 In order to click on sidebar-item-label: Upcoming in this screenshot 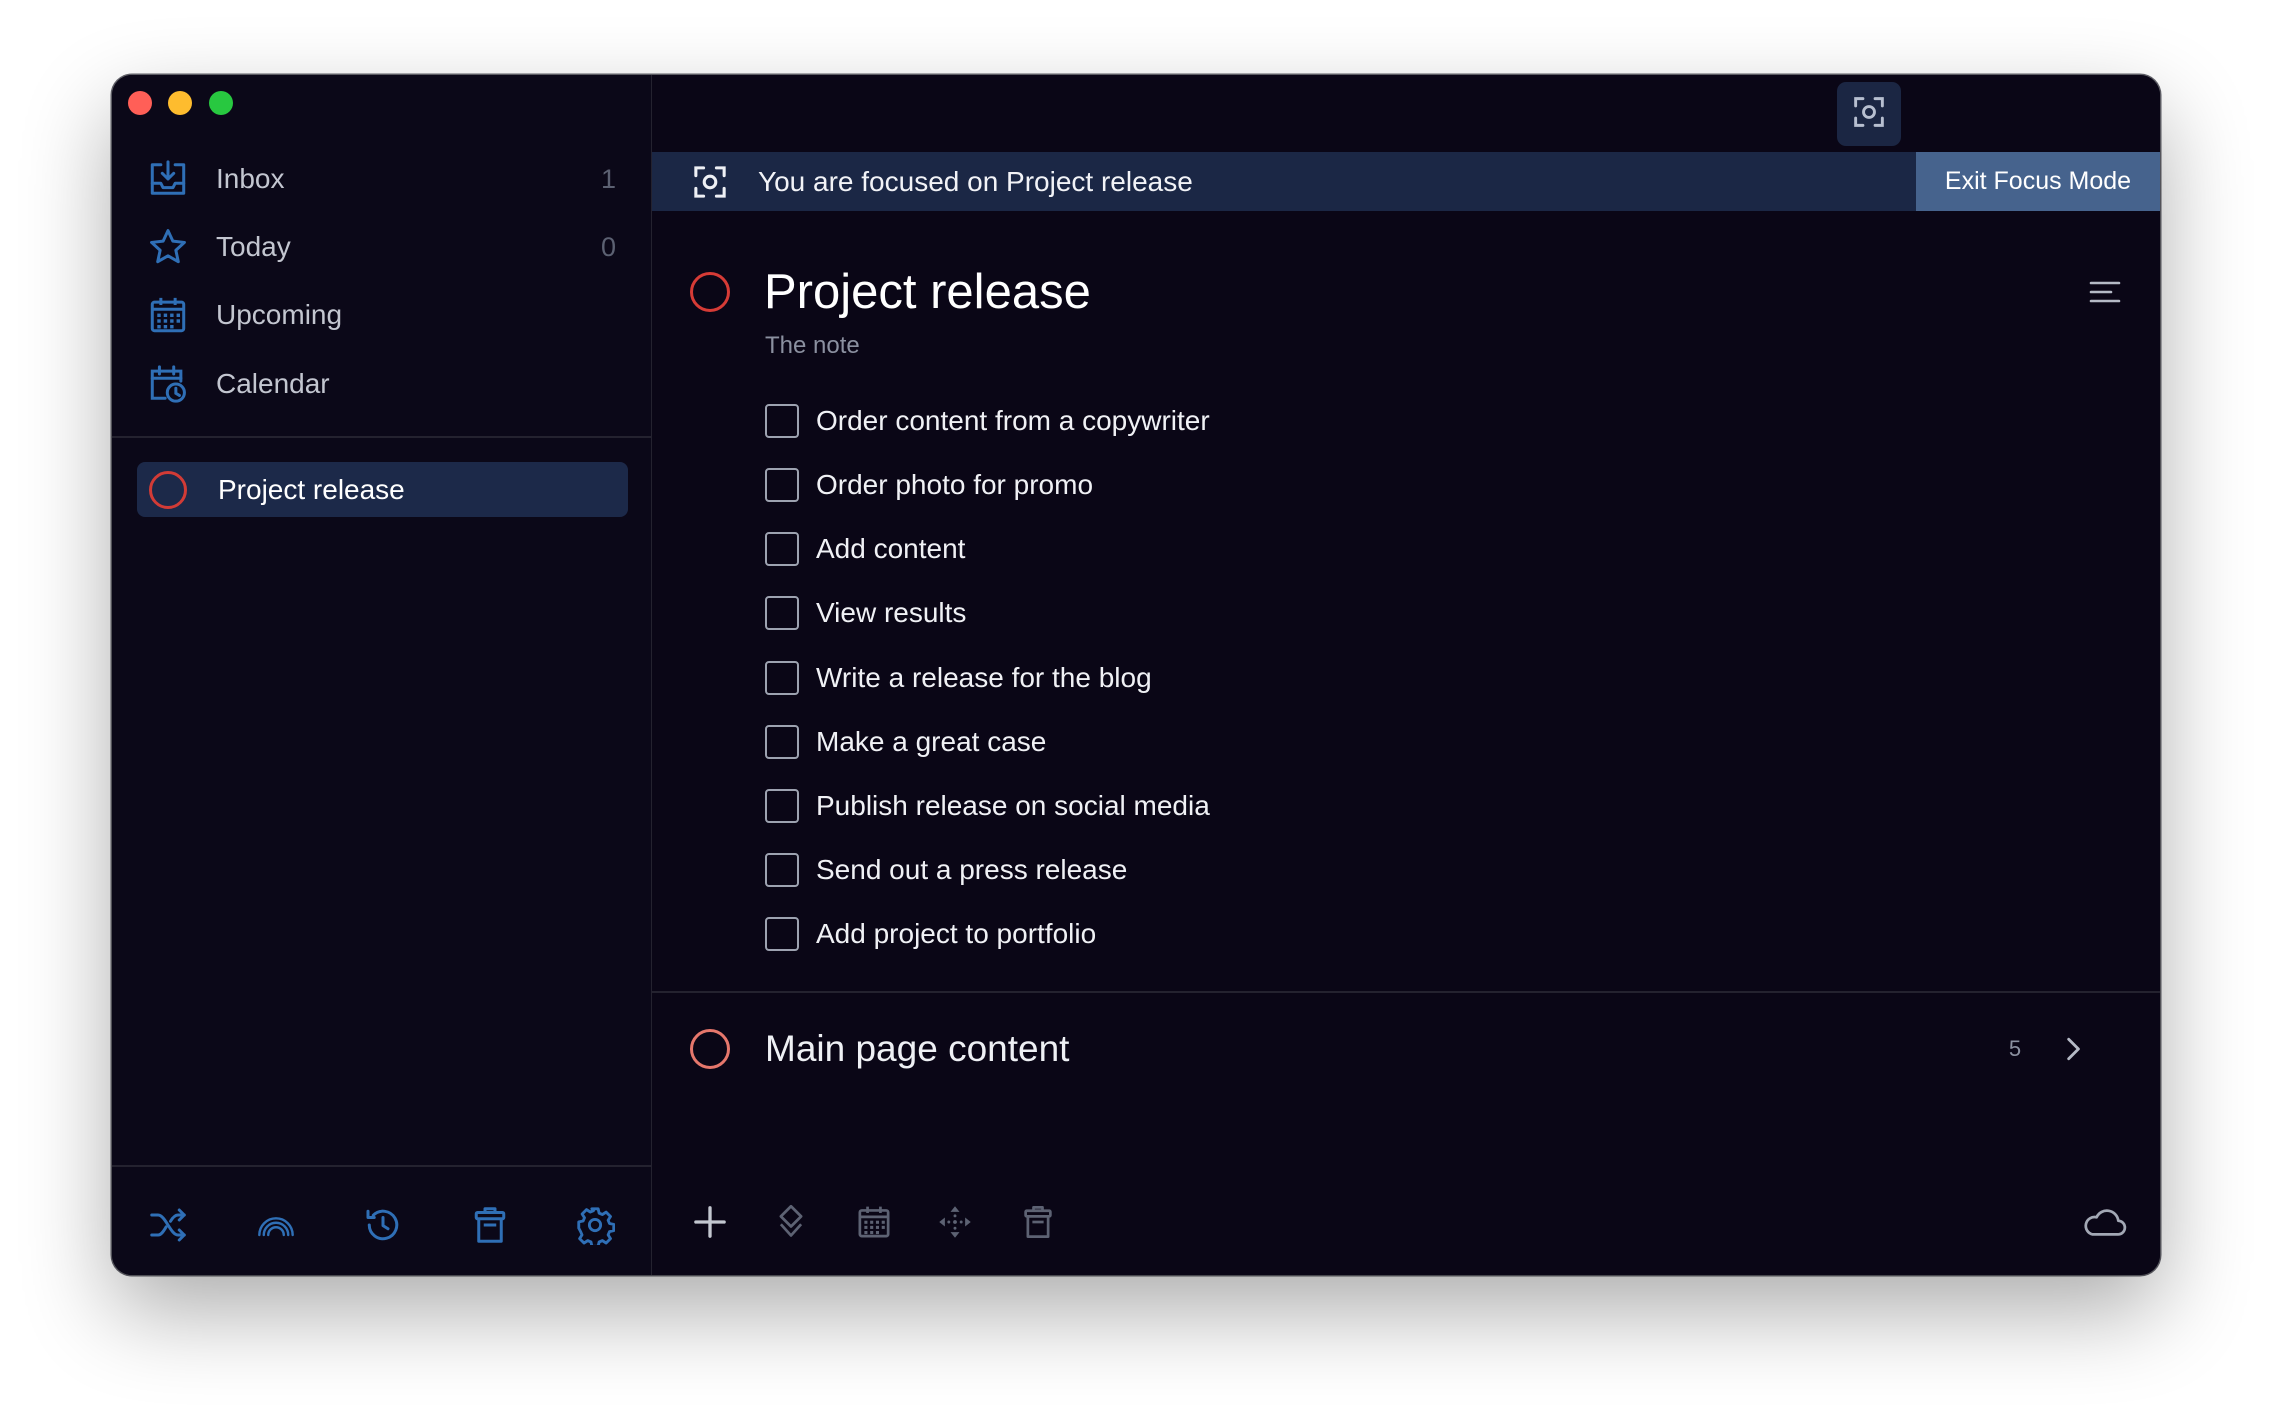, I will do `click(279, 314)`.